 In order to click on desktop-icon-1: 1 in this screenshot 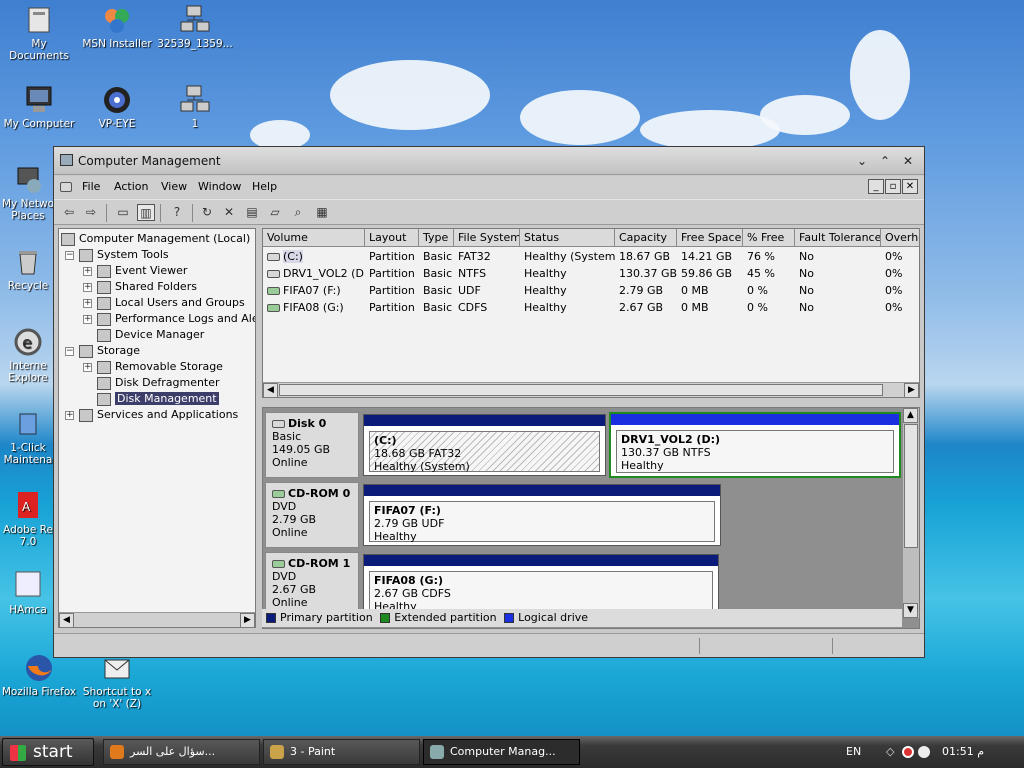, I will do `click(195, 107)`.